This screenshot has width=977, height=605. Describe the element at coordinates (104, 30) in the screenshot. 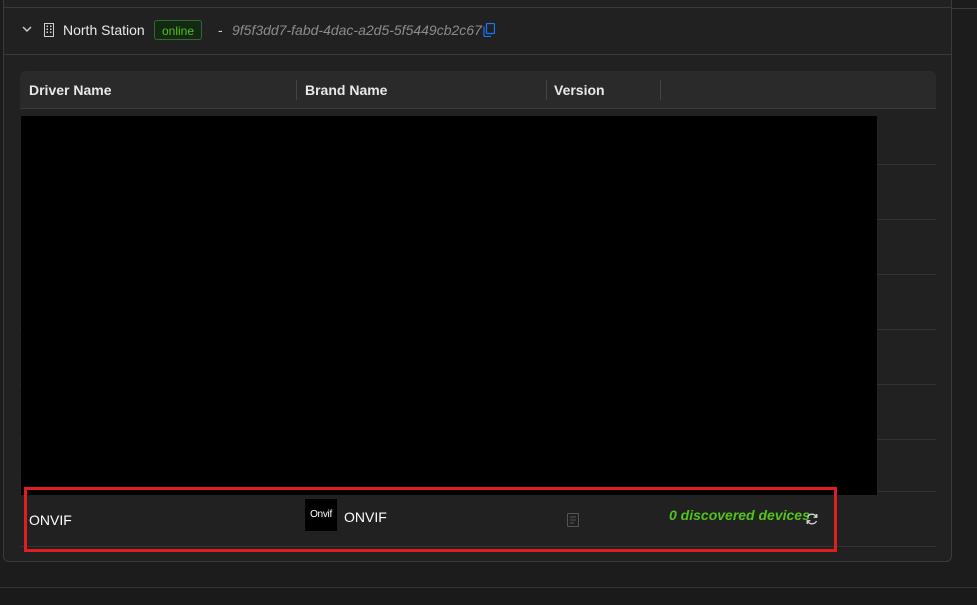

I see `station-name: North Station` at that location.